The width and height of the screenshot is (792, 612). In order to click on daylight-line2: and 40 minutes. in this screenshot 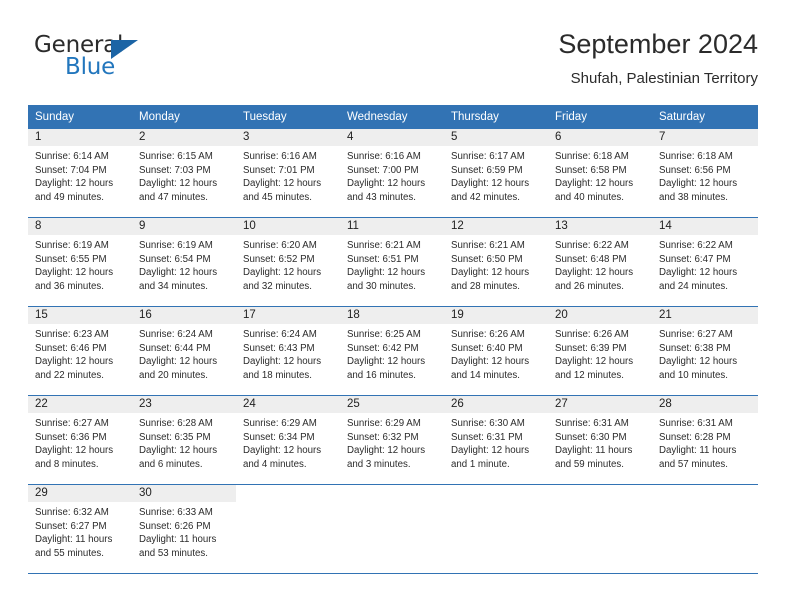, I will do `click(589, 197)`.